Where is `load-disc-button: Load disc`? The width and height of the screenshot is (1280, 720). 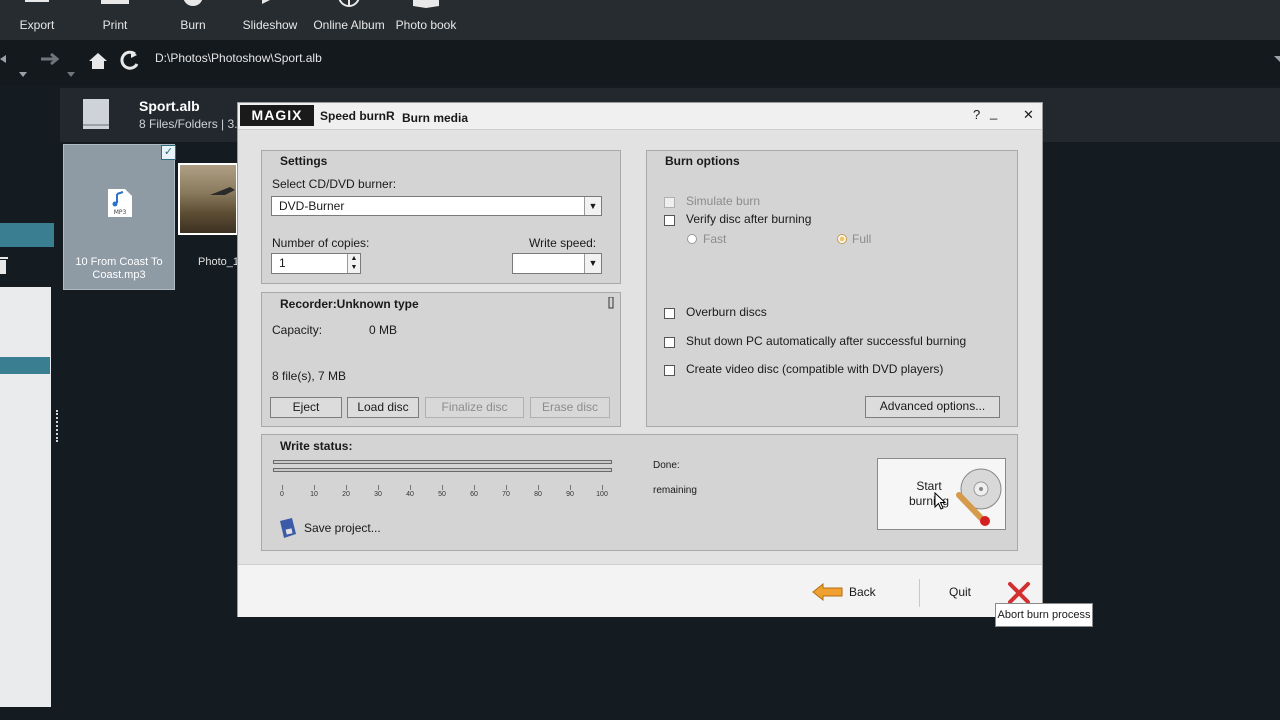 load-disc-button: Load disc is located at coordinates (383, 407).